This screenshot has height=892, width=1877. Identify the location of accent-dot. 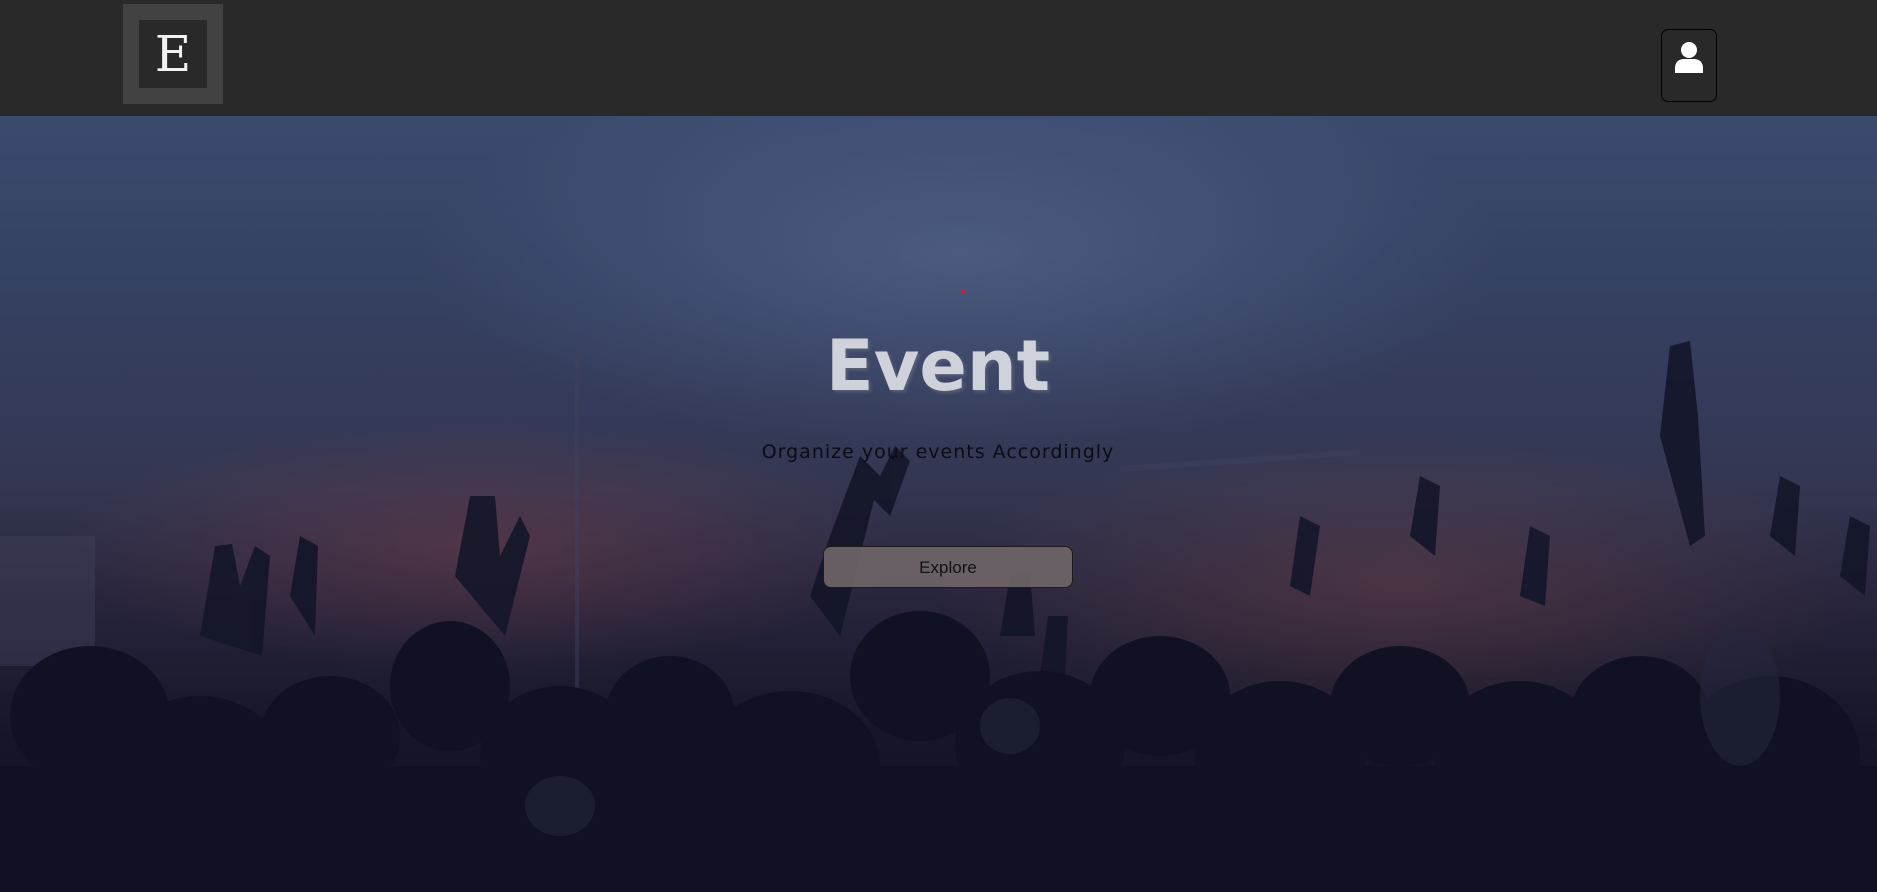
(963, 292).